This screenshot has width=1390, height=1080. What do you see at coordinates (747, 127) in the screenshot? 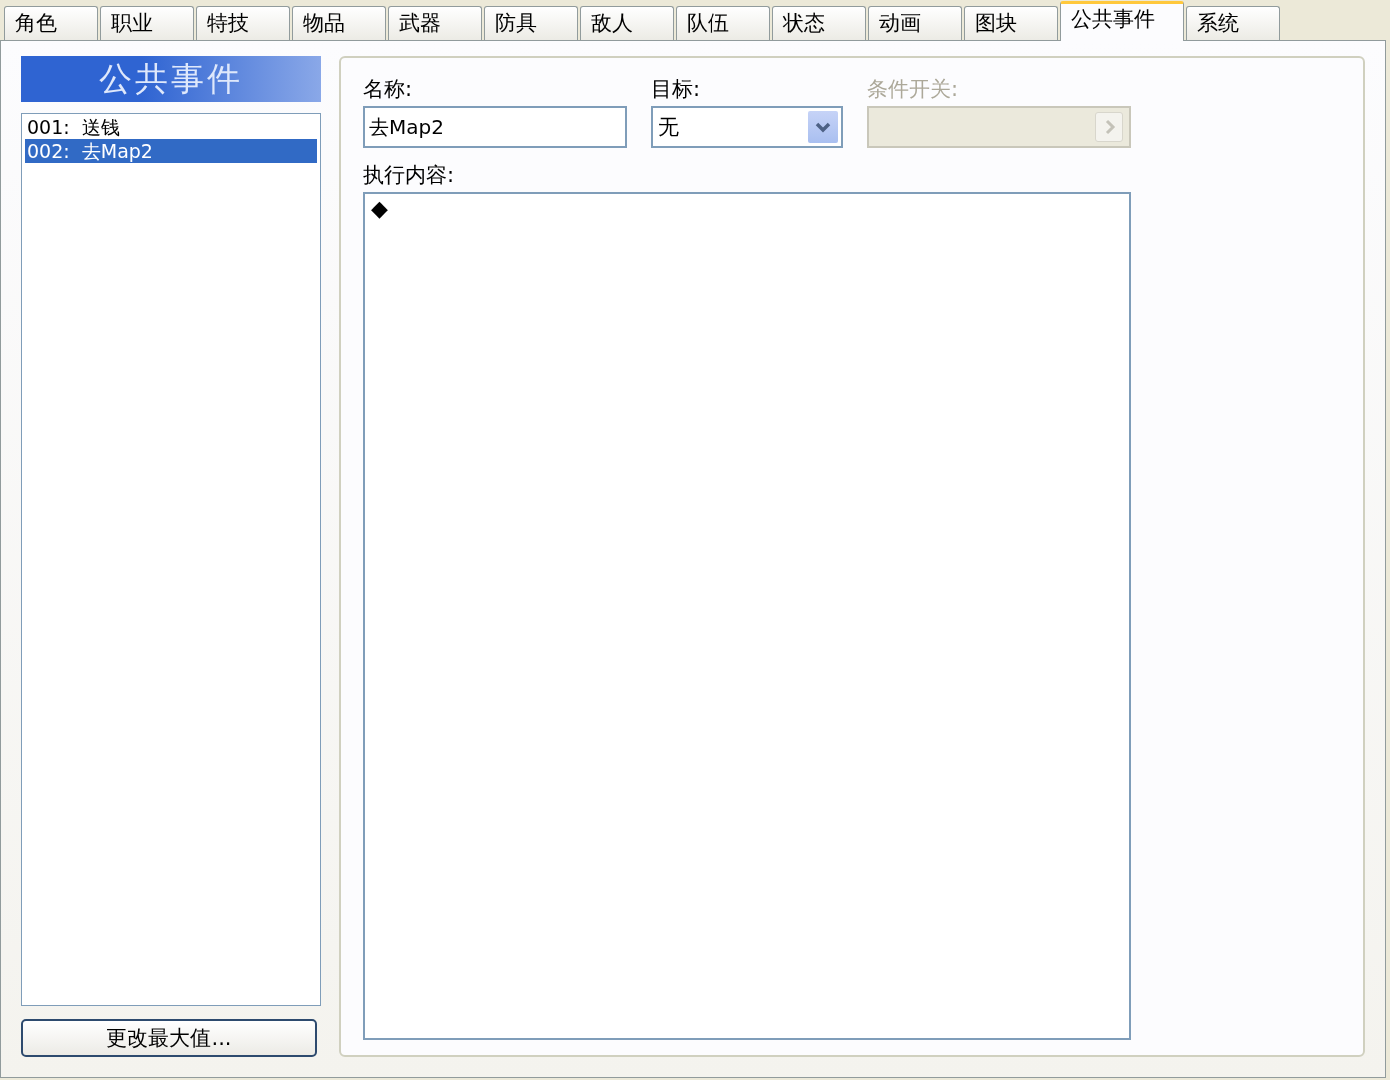
I see `target-dropdown: 无` at bounding box center [747, 127].